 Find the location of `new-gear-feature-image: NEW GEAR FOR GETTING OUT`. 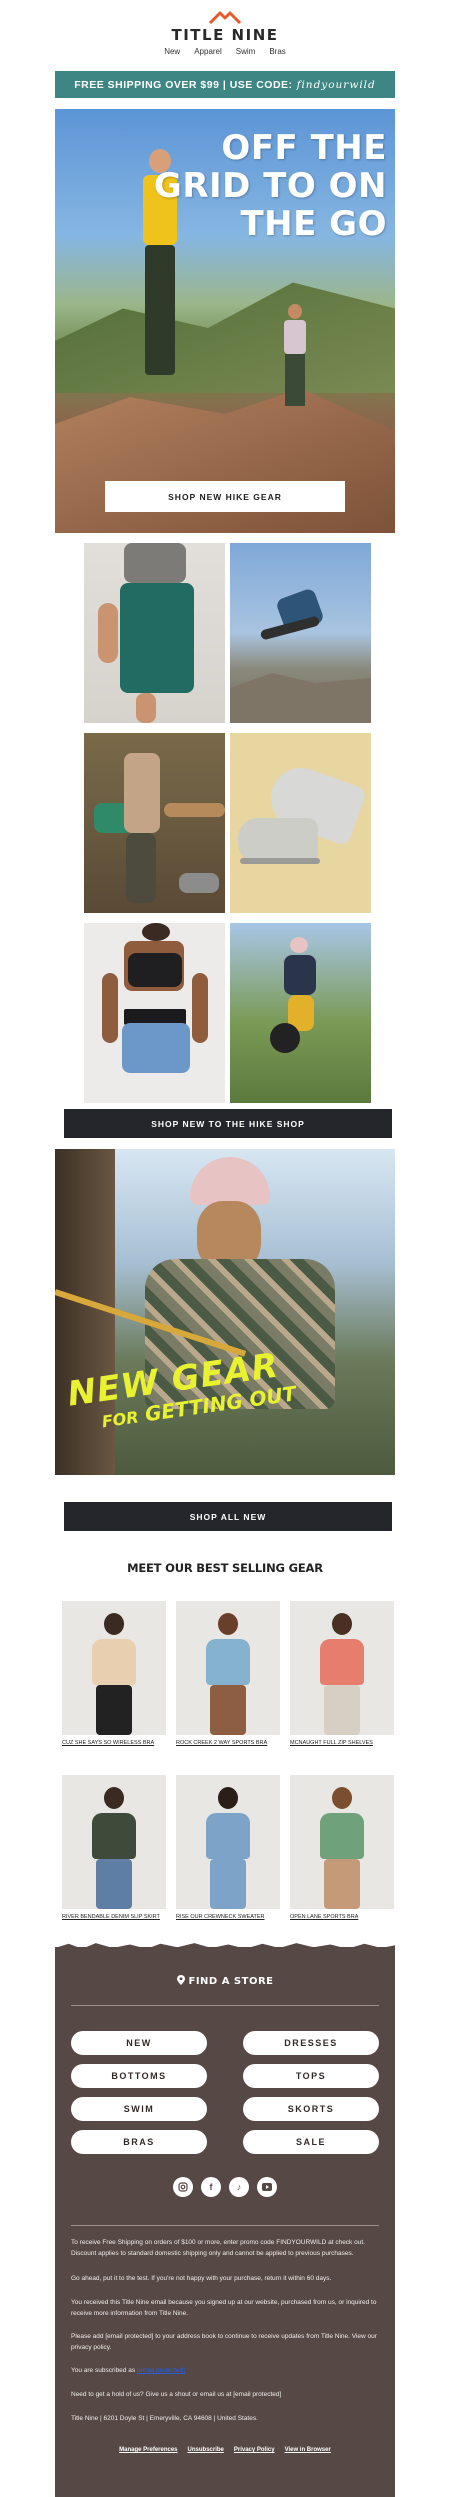

new-gear-feature-image: NEW GEAR FOR GETTING OUT is located at coordinates (225, 1312).